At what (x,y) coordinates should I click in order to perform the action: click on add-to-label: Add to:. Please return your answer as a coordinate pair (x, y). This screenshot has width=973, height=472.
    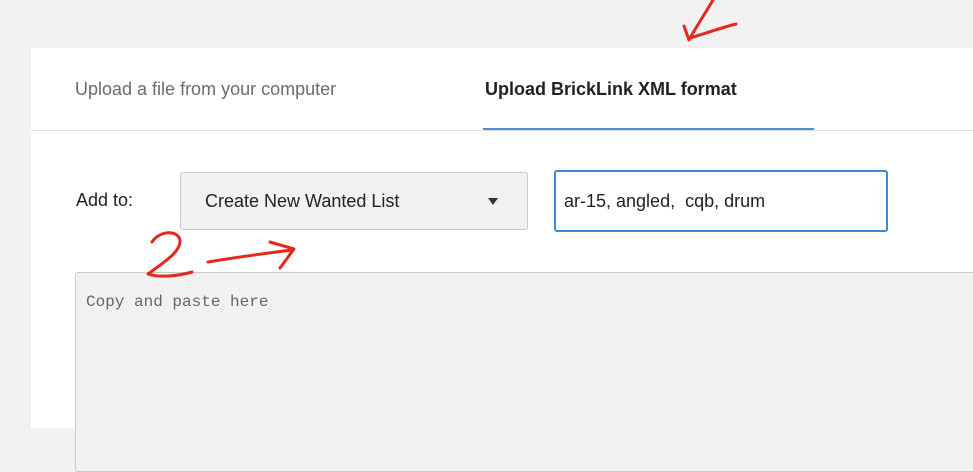
    Looking at the image, I should click on (105, 200).